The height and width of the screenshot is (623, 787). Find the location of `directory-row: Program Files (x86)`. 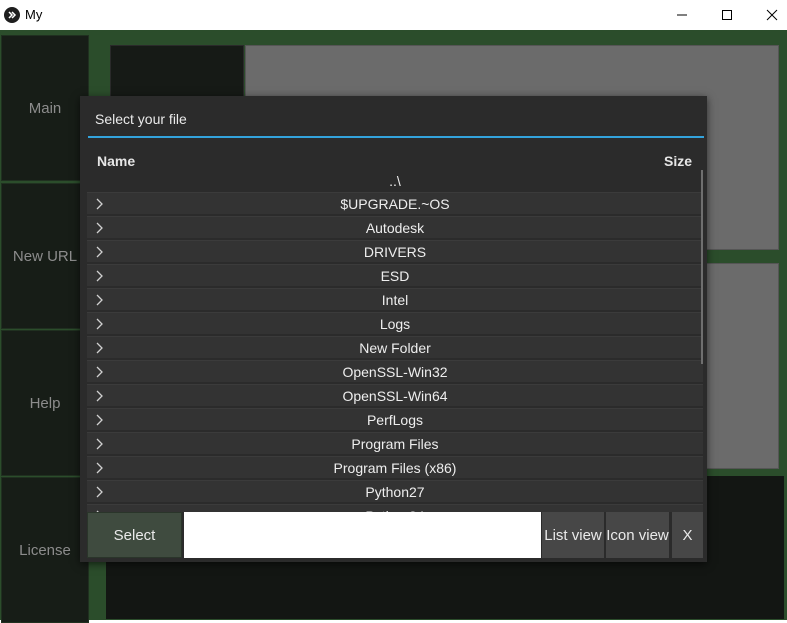

directory-row: Program Files (x86) is located at coordinates (395, 467).